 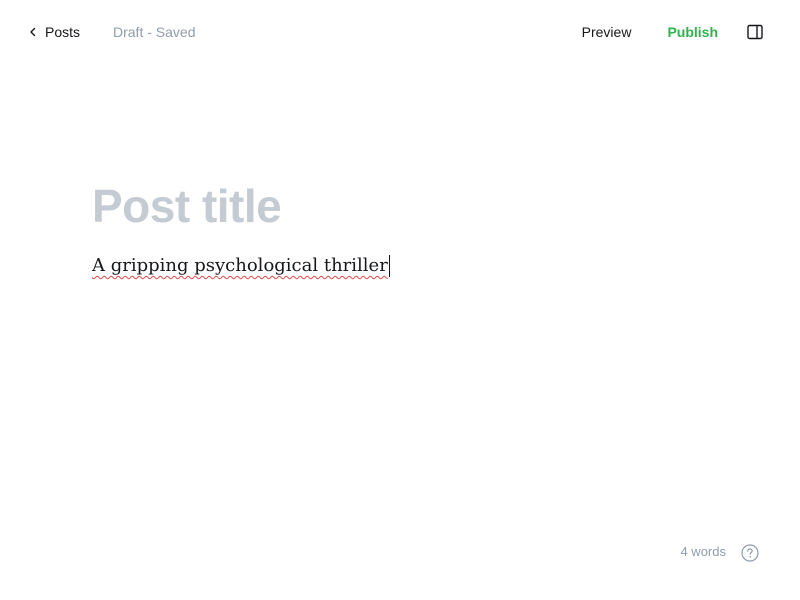 I want to click on header-actions: Preview Publish, so click(x=673, y=32).